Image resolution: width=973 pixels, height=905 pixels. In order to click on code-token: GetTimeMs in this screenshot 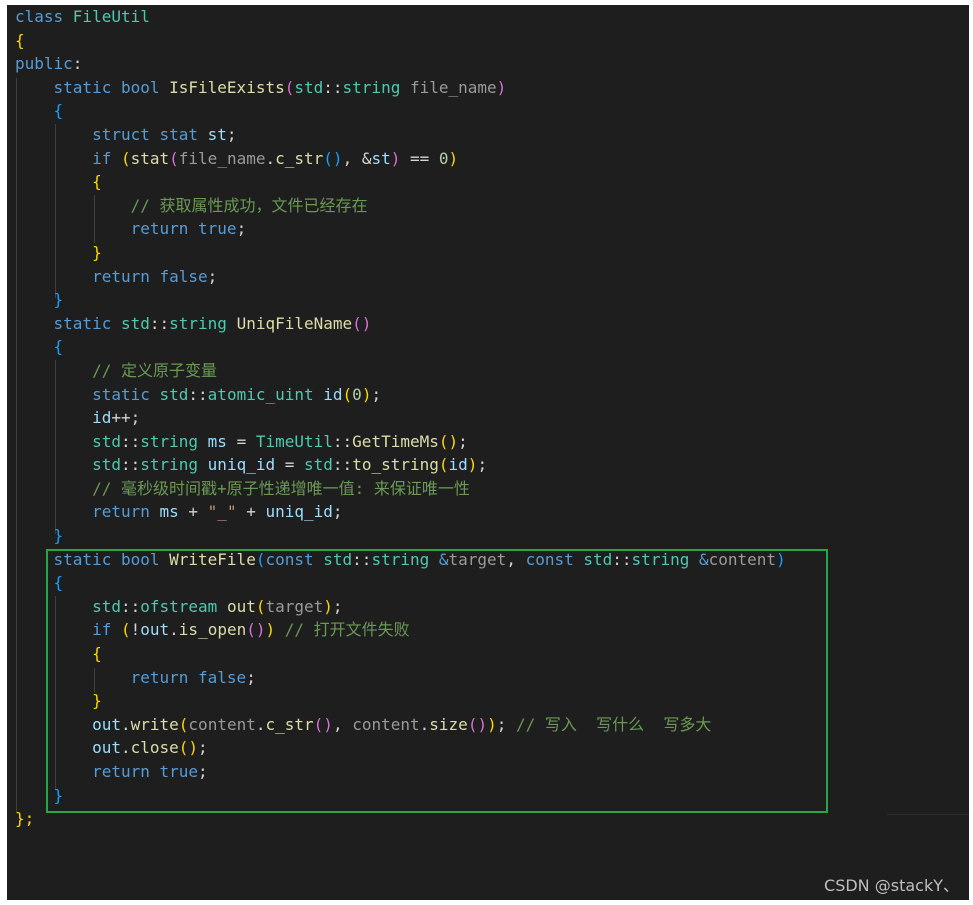, I will do `click(395, 441)`.